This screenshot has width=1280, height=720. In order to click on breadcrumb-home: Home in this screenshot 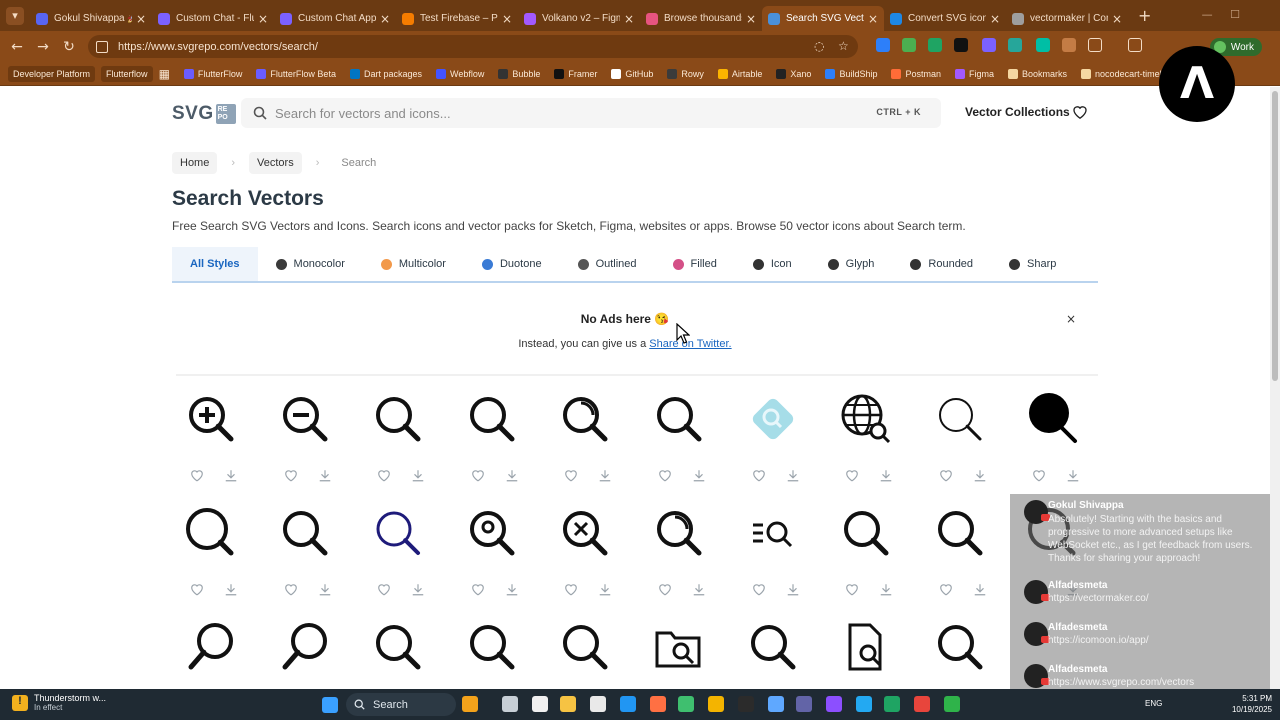, I will do `click(195, 163)`.